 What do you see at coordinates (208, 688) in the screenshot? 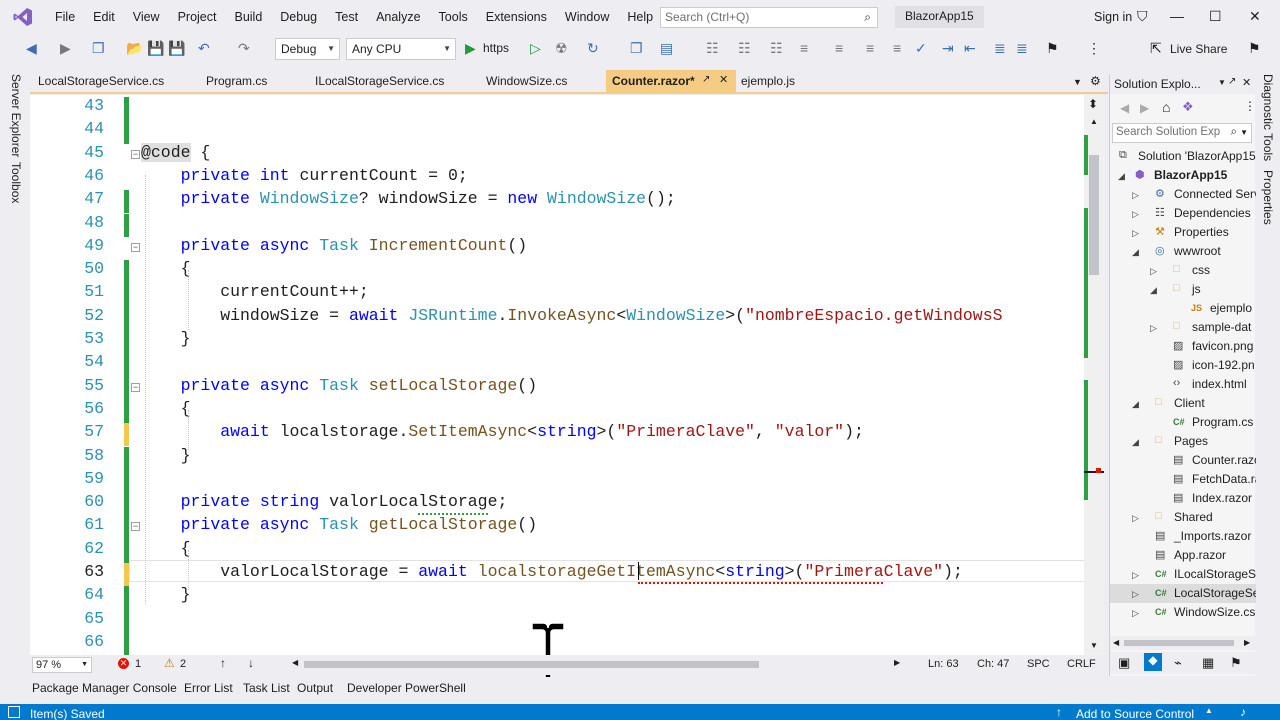
I see `tab-error-list: Error List` at bounding box center [208, 688].